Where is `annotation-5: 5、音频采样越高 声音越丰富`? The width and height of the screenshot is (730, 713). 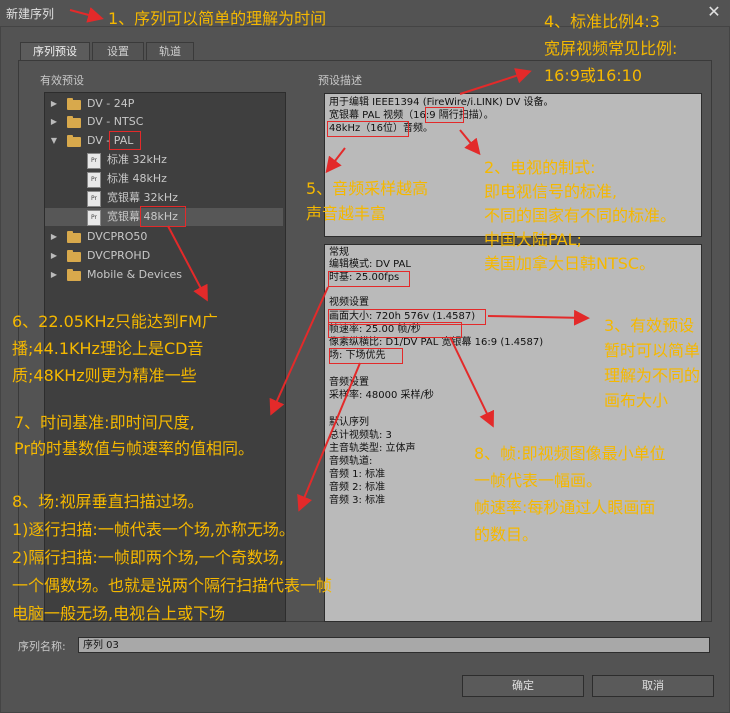 annotation-5: 5、音频采样越高 声音越丰富 is located at coordinates (367, 201).